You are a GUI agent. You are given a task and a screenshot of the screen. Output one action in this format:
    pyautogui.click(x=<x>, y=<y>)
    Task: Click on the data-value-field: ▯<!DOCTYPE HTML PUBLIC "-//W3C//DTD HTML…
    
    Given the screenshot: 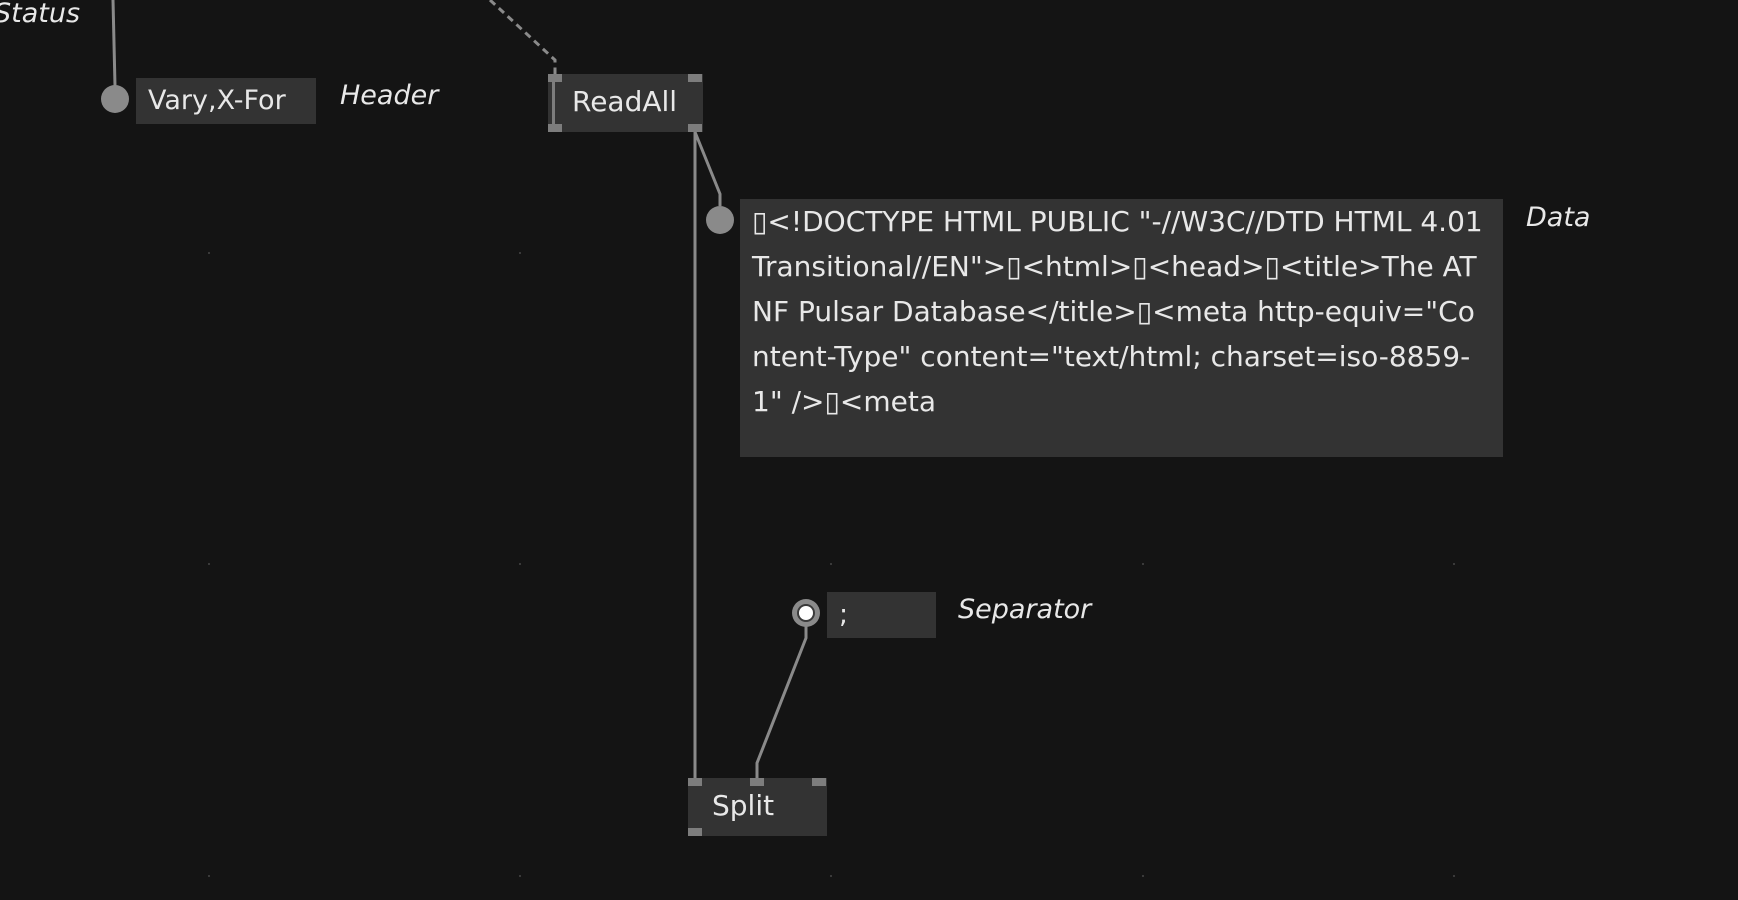 What is the action you would take?
    pyautogui.click(x=1121, y=328)
    